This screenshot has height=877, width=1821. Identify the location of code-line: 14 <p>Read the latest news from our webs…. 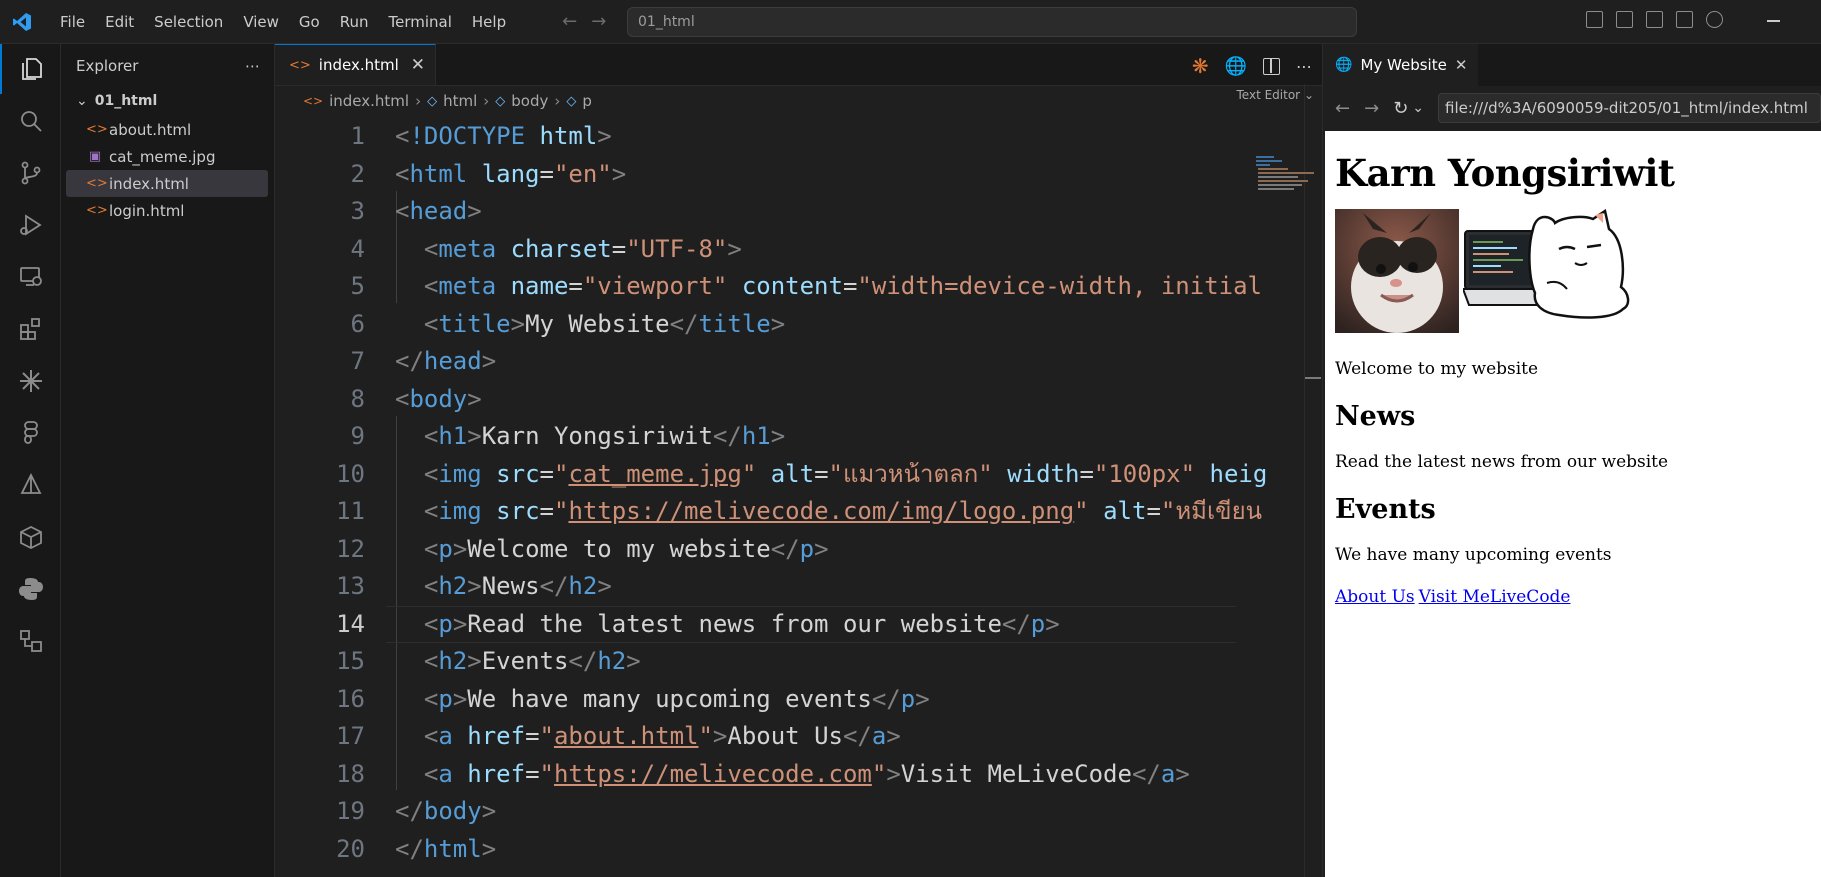
(755, 624).